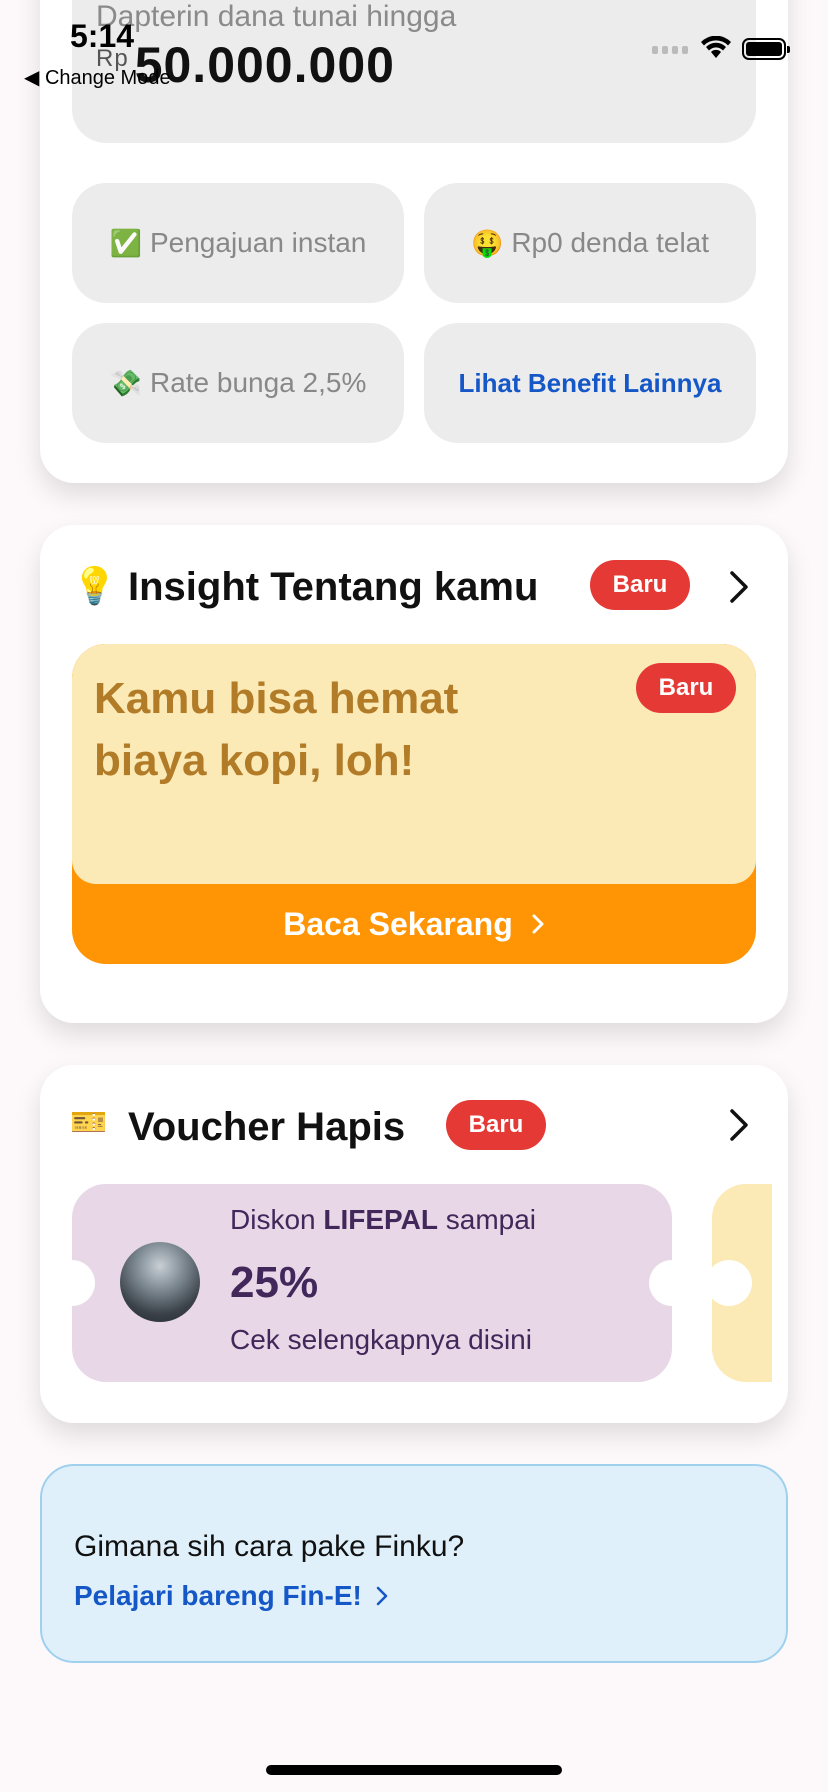 This screenshot has height=1792, width=828. I want to click on voucher-details-text: Cek selengkapnya disini, so click(381, 1339).